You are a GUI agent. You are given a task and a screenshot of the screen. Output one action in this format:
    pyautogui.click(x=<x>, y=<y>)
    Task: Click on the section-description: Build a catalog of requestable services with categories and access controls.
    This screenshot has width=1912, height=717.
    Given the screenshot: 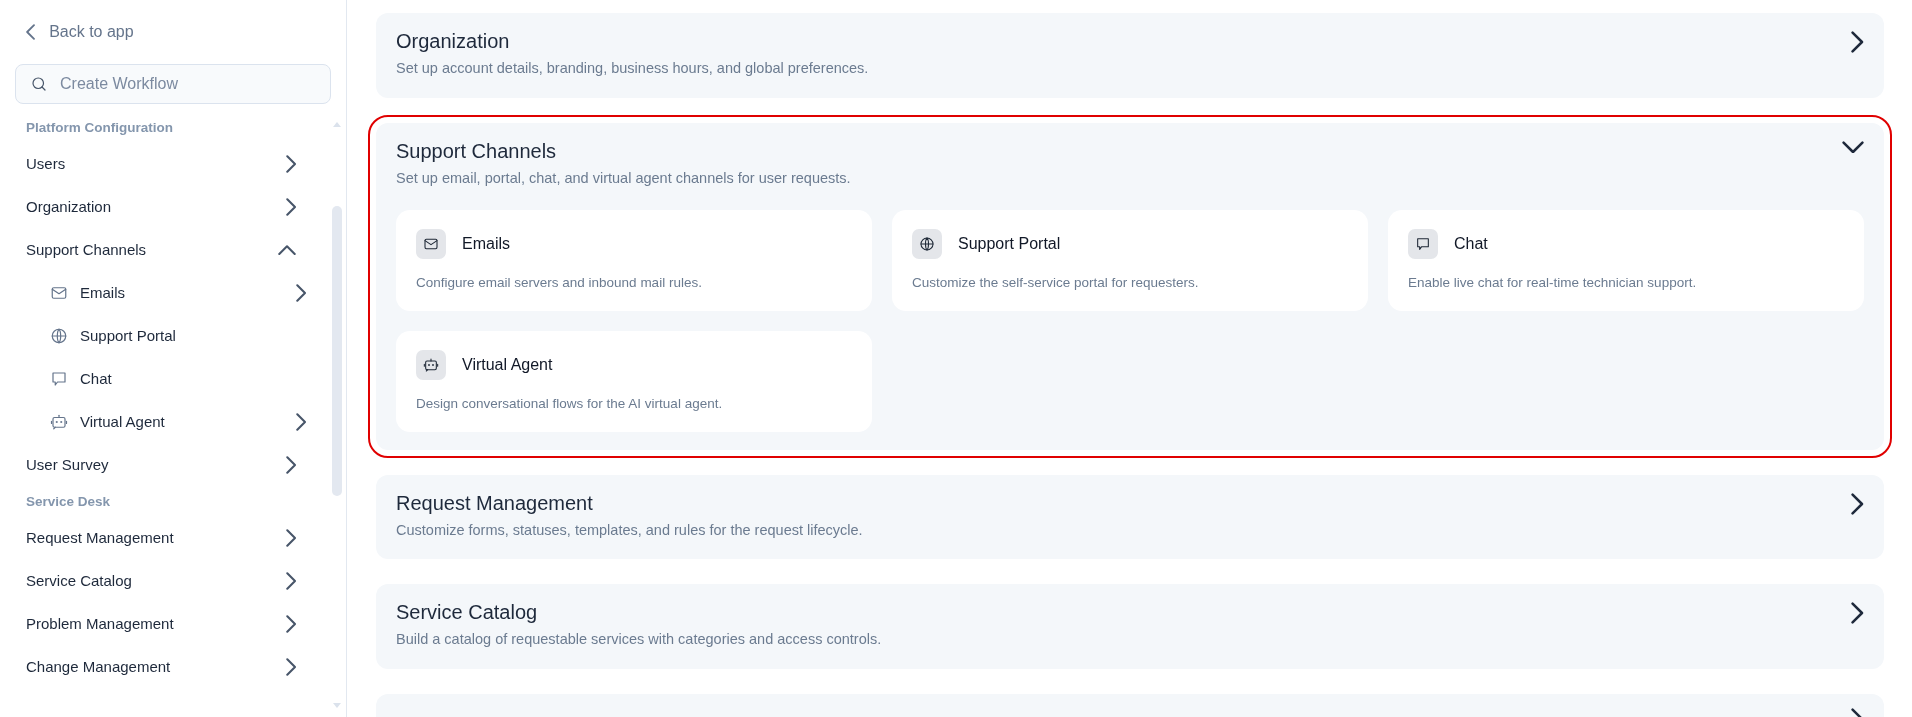 What is the action you would take?
    pyautogui.click(x=639, y=640)
    